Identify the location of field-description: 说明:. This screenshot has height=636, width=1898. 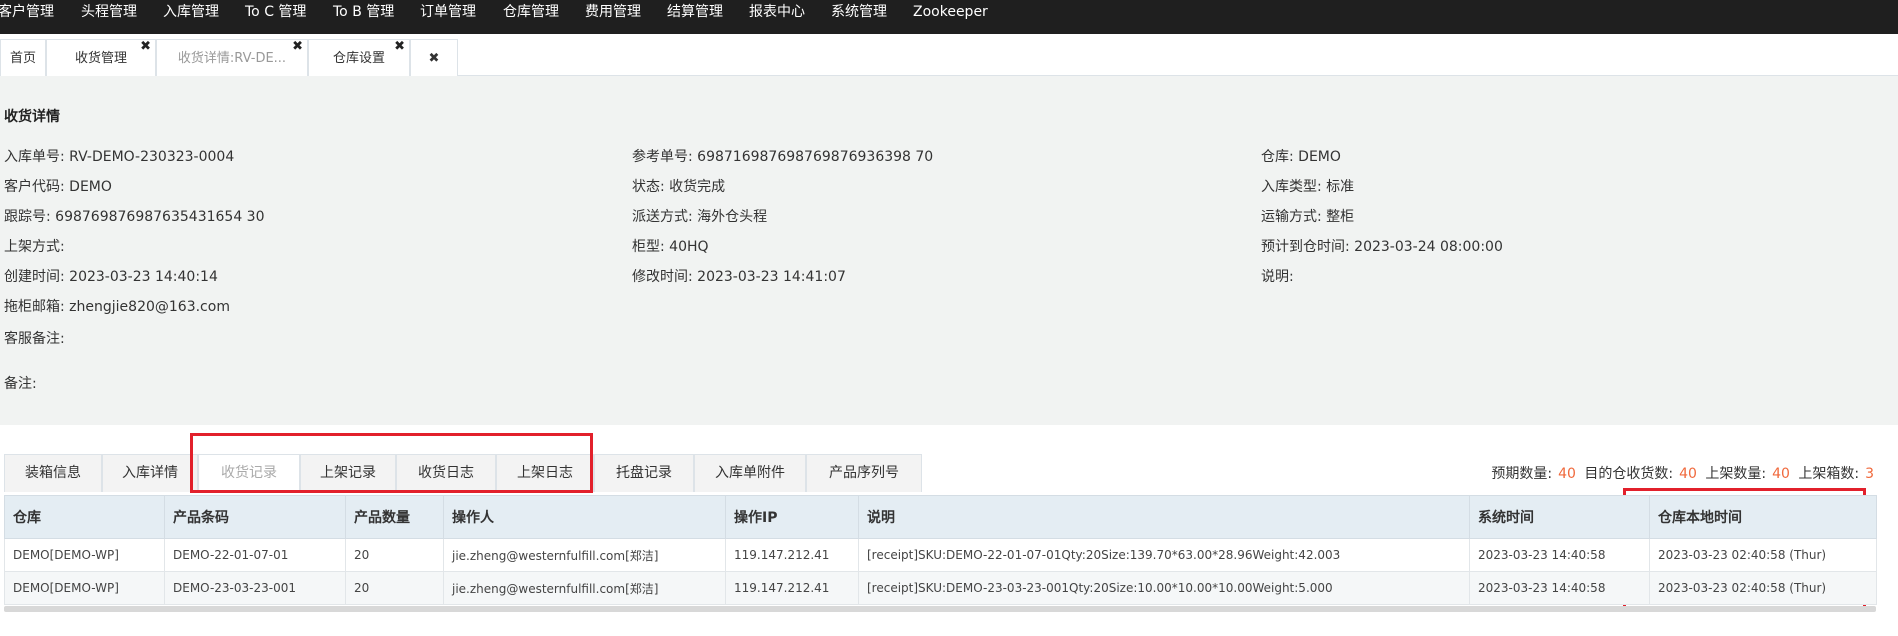
(1277, 276).